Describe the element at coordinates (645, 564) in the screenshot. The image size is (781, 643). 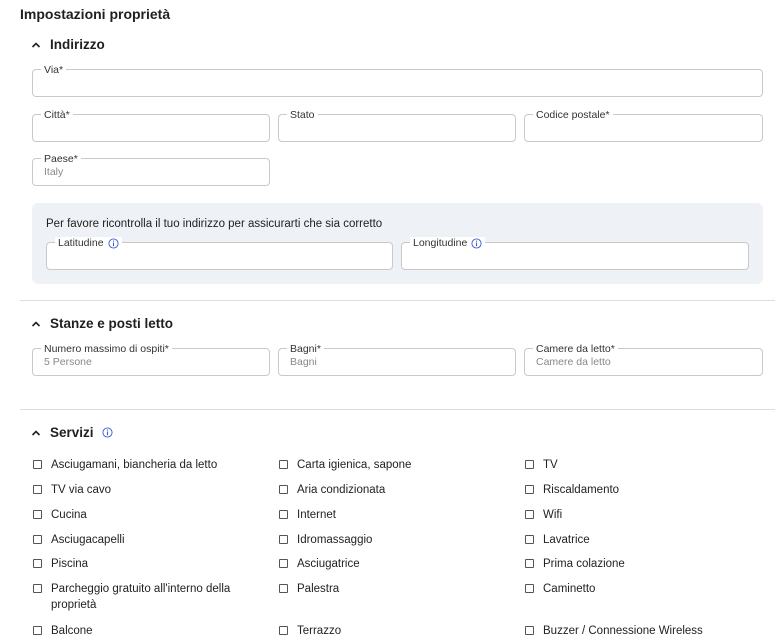
I see `amenity-checkbox: Prima colazione` at that location.